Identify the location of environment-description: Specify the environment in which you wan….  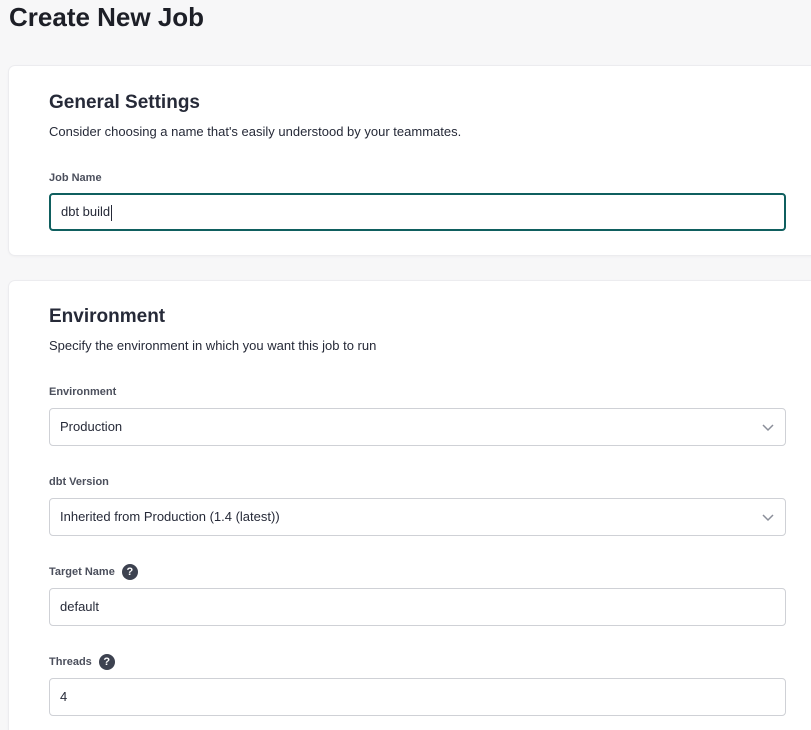
(213, 345).